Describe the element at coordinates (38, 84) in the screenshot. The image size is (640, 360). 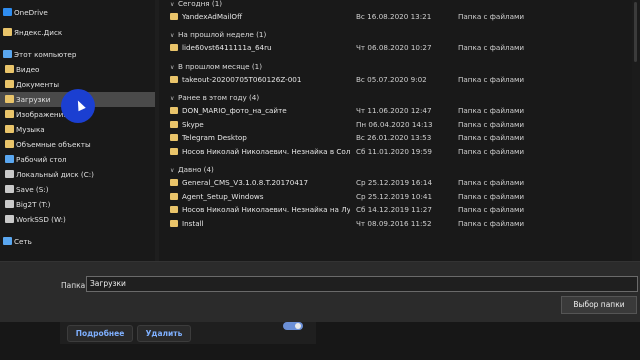
I see `sidebar-item-label: Документы` at that location.